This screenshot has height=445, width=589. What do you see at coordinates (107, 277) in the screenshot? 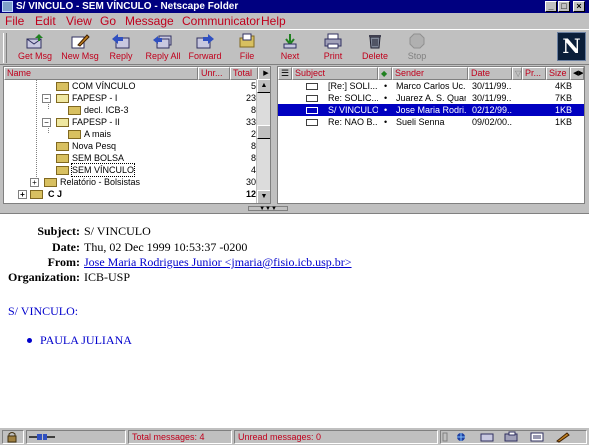
I see `organization-value: ICB-USP` at bounding box center [107, 277].